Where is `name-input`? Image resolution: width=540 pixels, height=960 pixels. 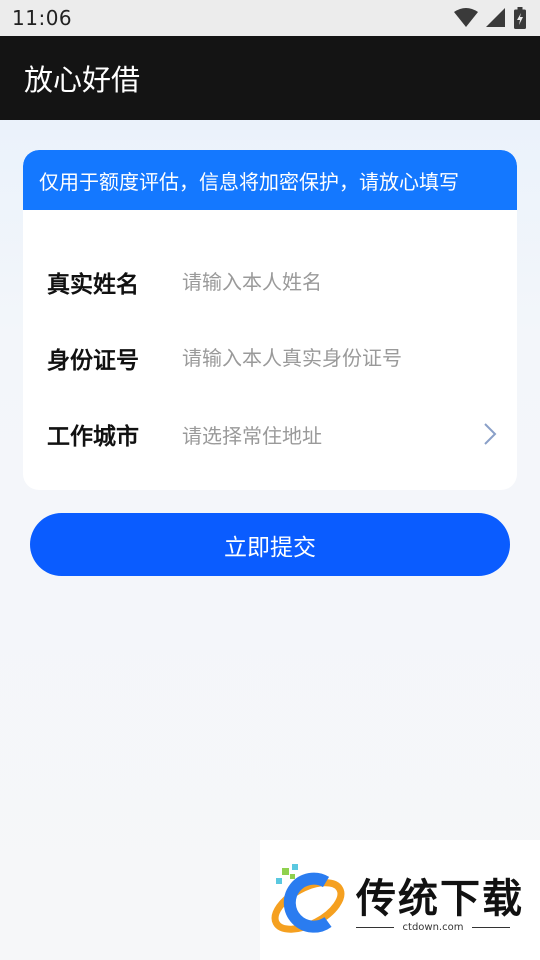
name-input is located at coordinates (322, 282).